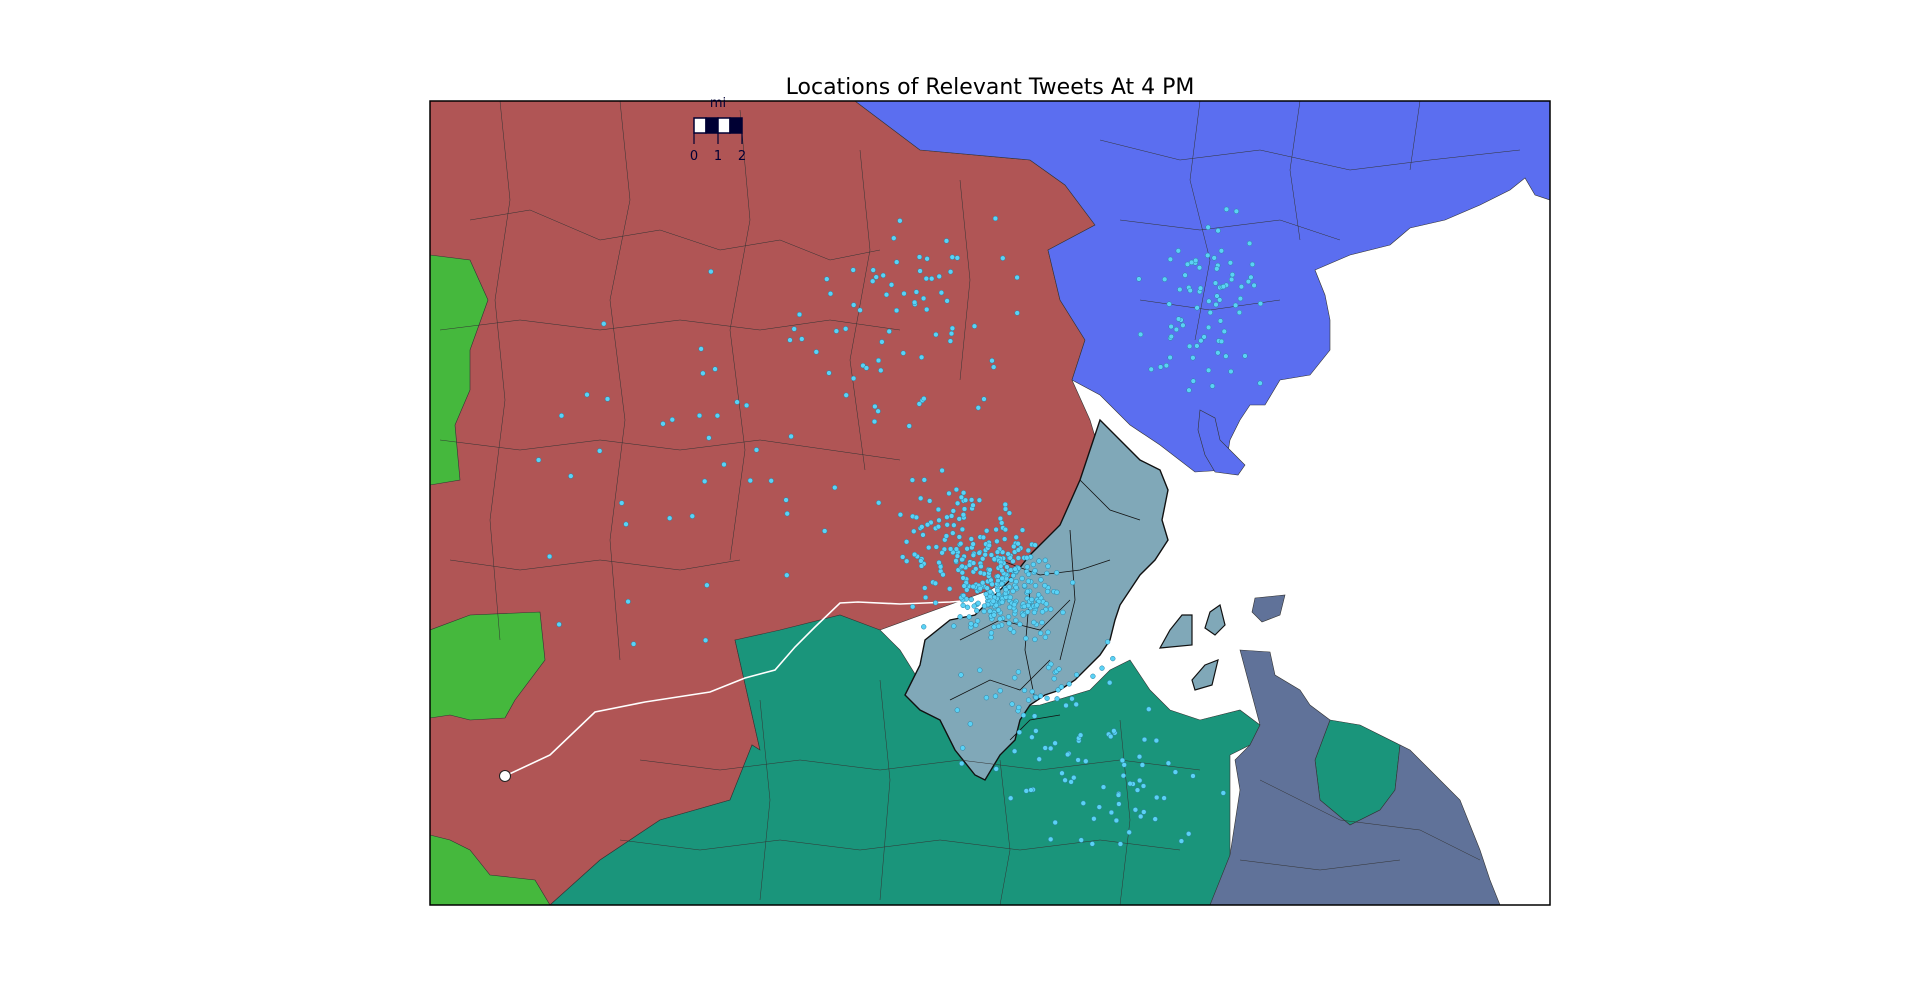 This screenshot has height=1000, width=1921. Describe the element at coordinates (718, 156) in the screenshot. I see `scale-tick-1: 1` at that location.